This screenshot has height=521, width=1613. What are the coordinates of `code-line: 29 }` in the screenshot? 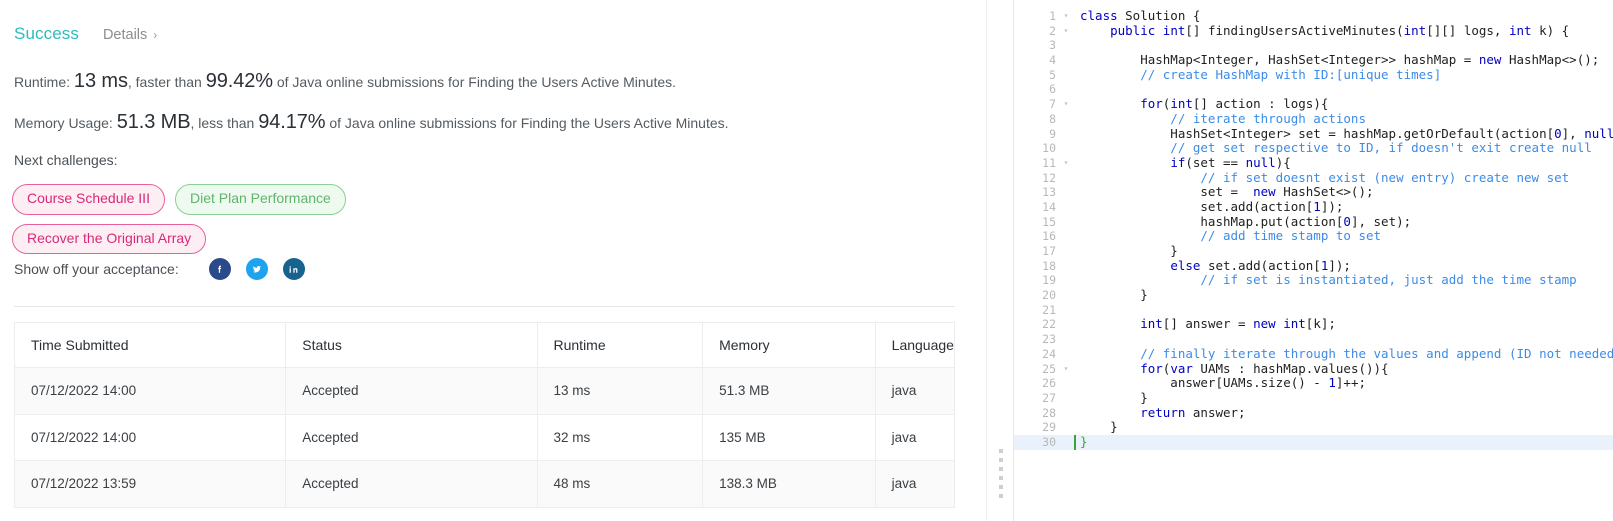 It's located at (1313, 427).